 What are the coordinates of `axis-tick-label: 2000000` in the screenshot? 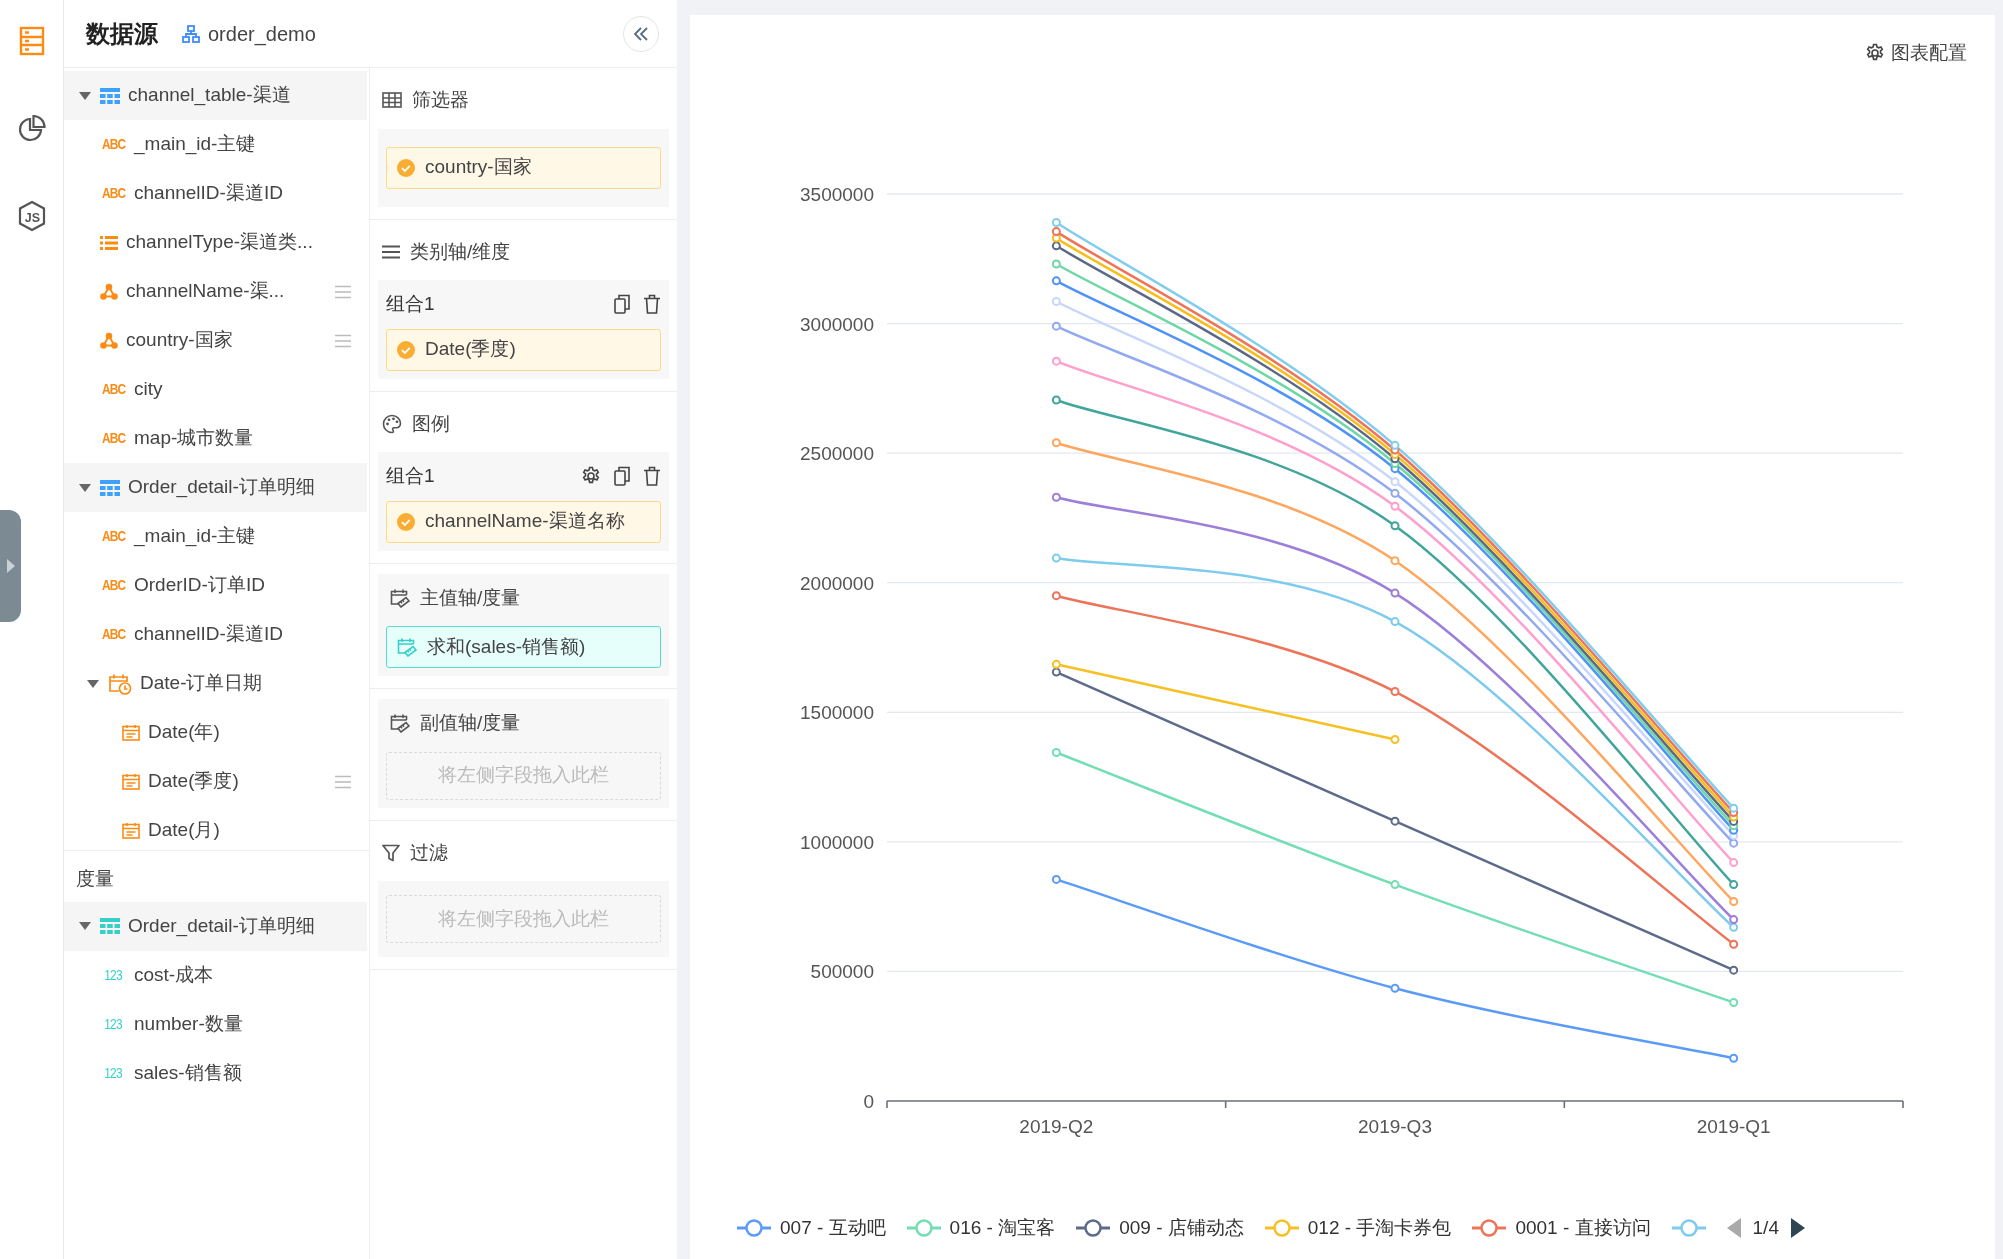 It's located at (837, 583).